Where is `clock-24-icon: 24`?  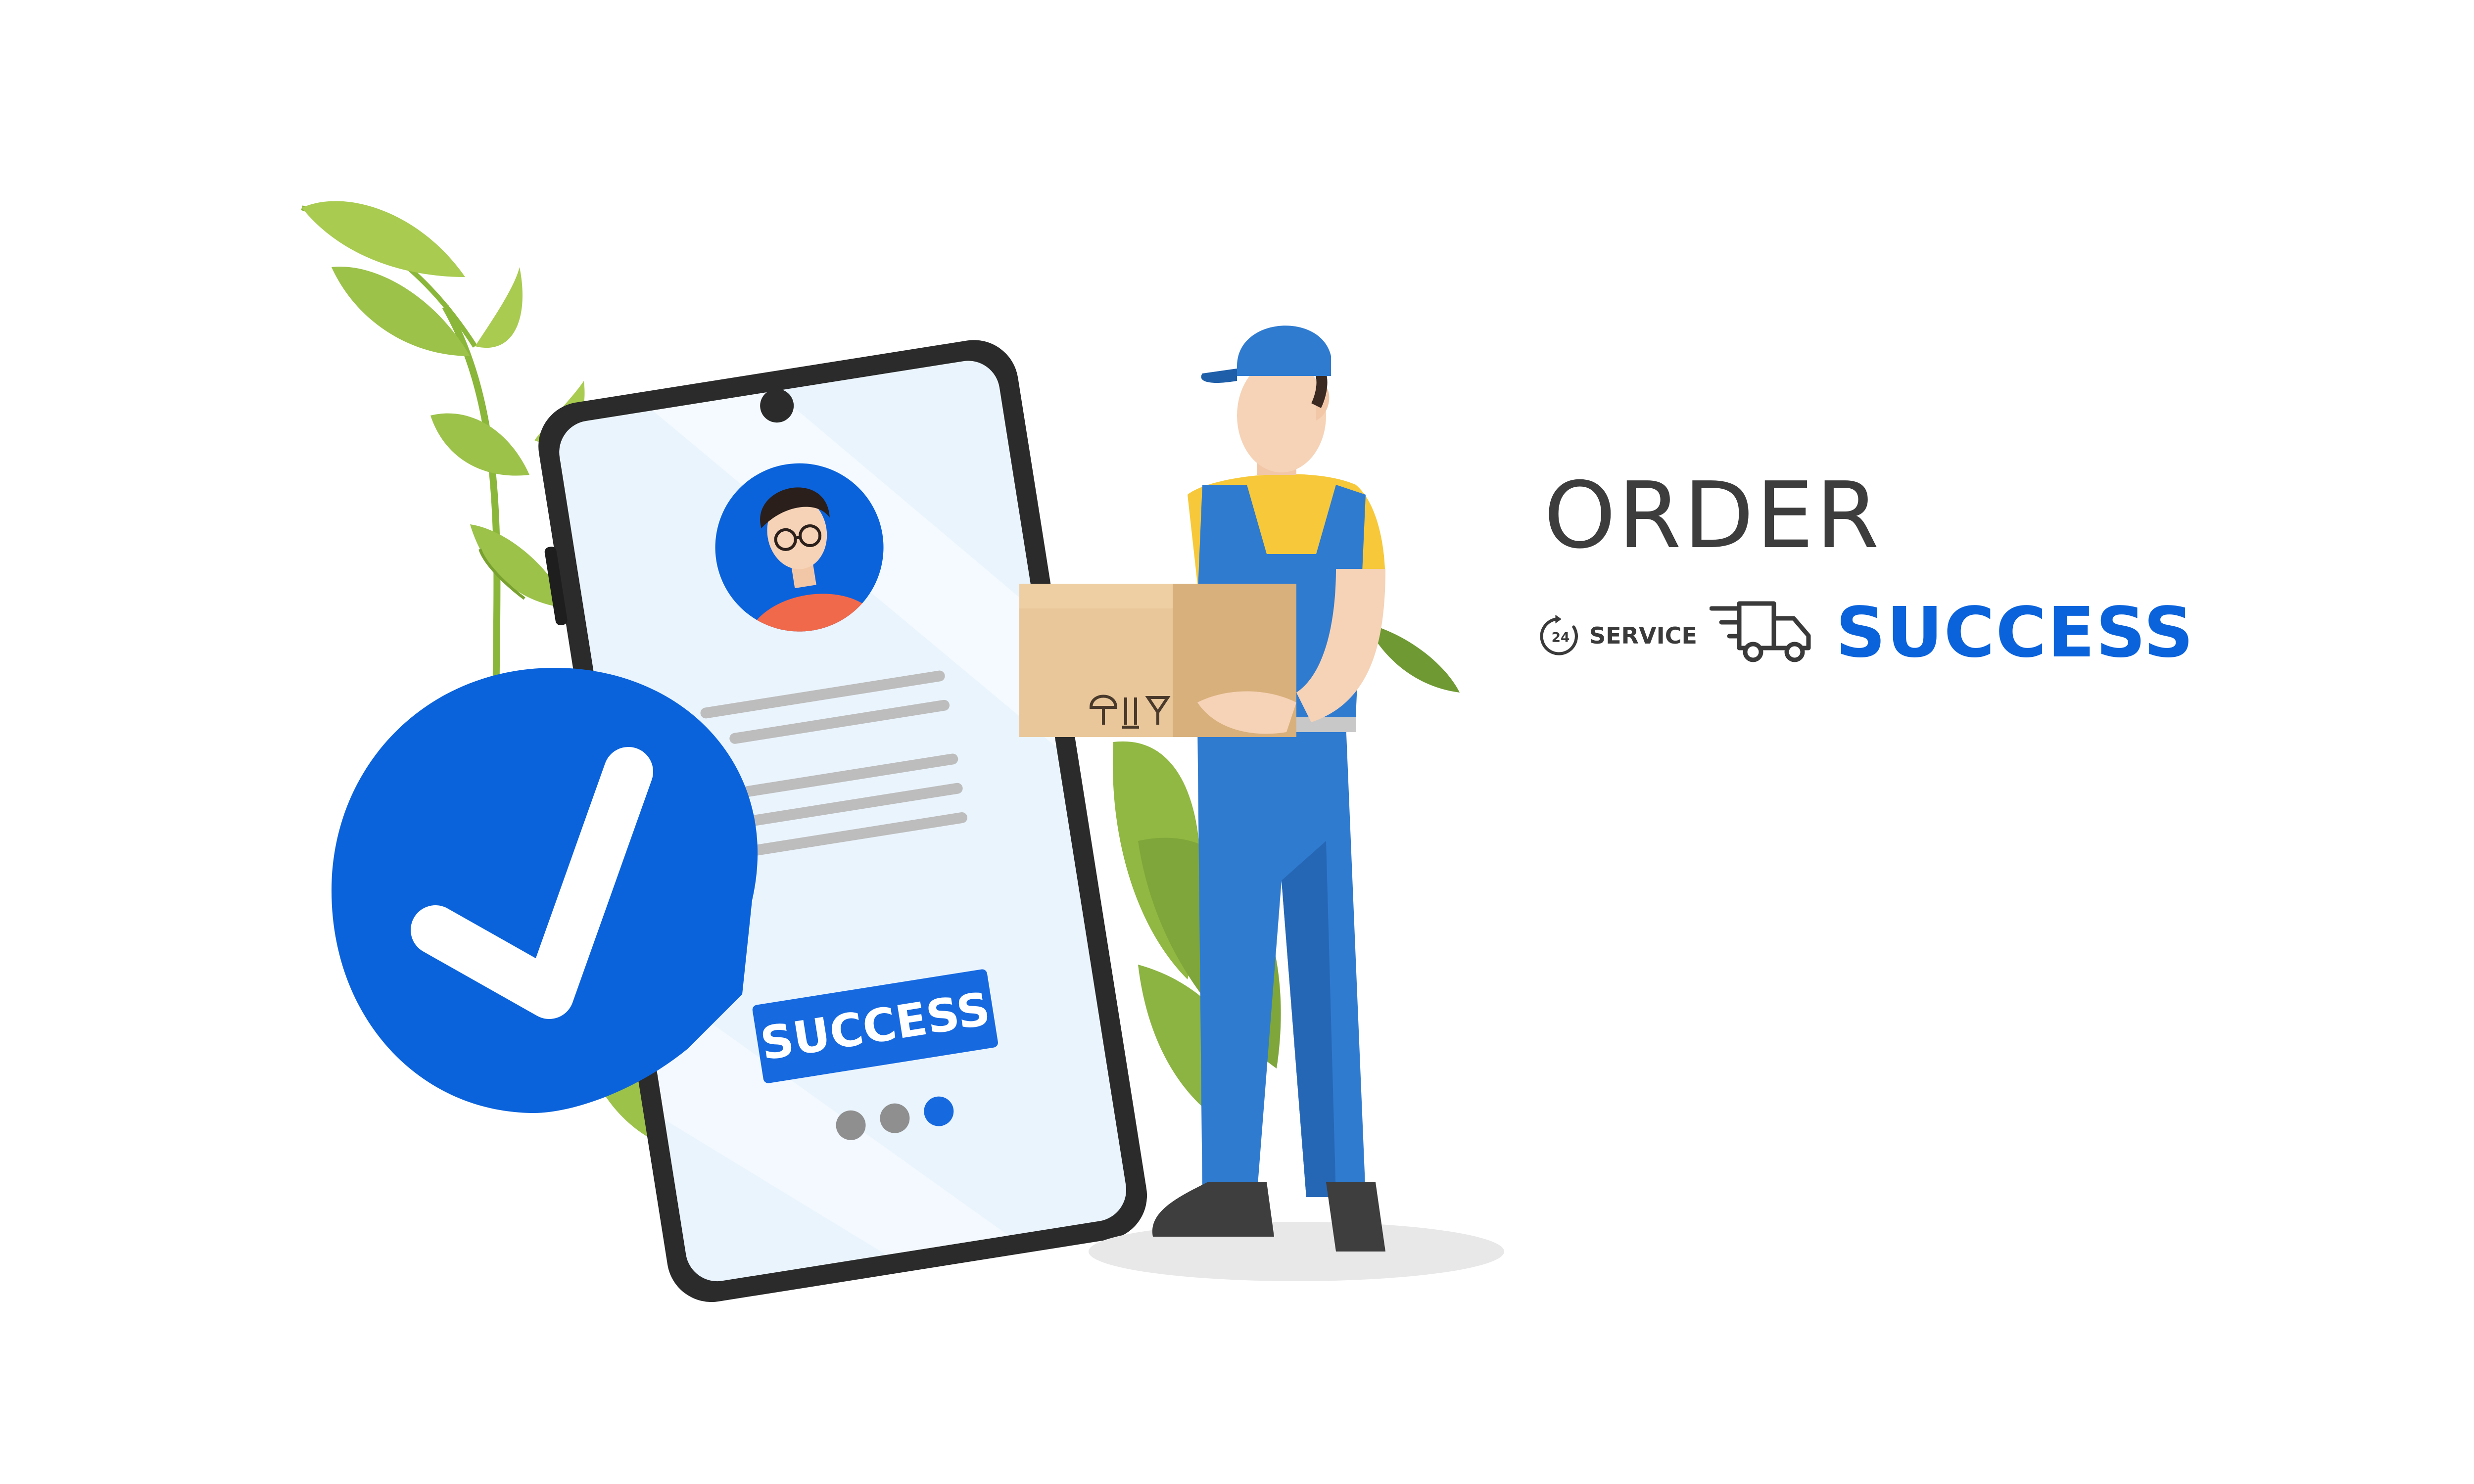
clock-24-icon: 24 is located at coordinates (1559, 634).